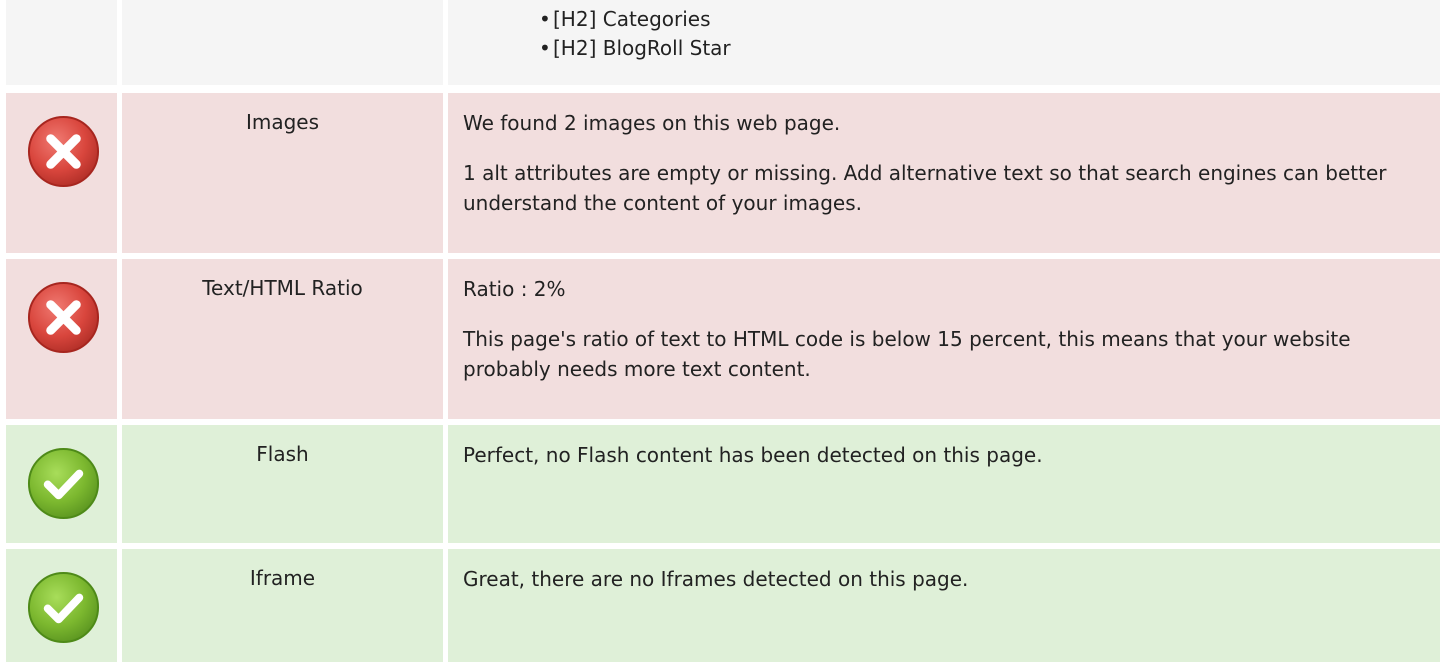 The width and height of the screenshot is (1446, 662). What do you see at coordinates (282, 339) in the screenshot?
I see `check-label-cell: Text/HTML Ratio` at bounding box center [282, 339].